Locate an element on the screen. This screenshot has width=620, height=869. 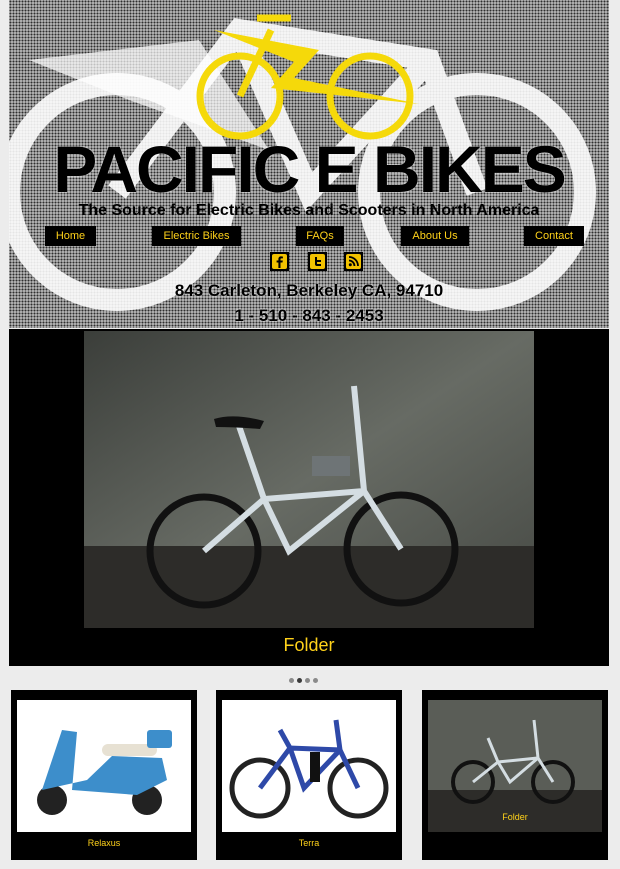
store-address: 843 Carleton, Berkeley CA, 94710 is located at coordinates (309, 290).